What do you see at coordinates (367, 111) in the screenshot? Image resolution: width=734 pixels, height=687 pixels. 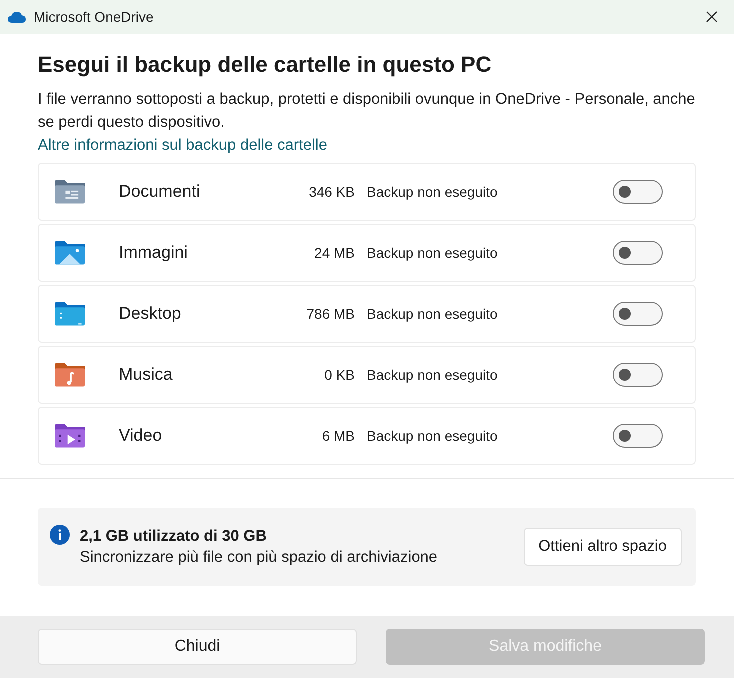 I see `description: I file verranno sottoposti a backup, protetti e disponibili ovunque in OneDrive - Personale, anche se perdi questo dispositivo.` at bounding box center [367, 111].